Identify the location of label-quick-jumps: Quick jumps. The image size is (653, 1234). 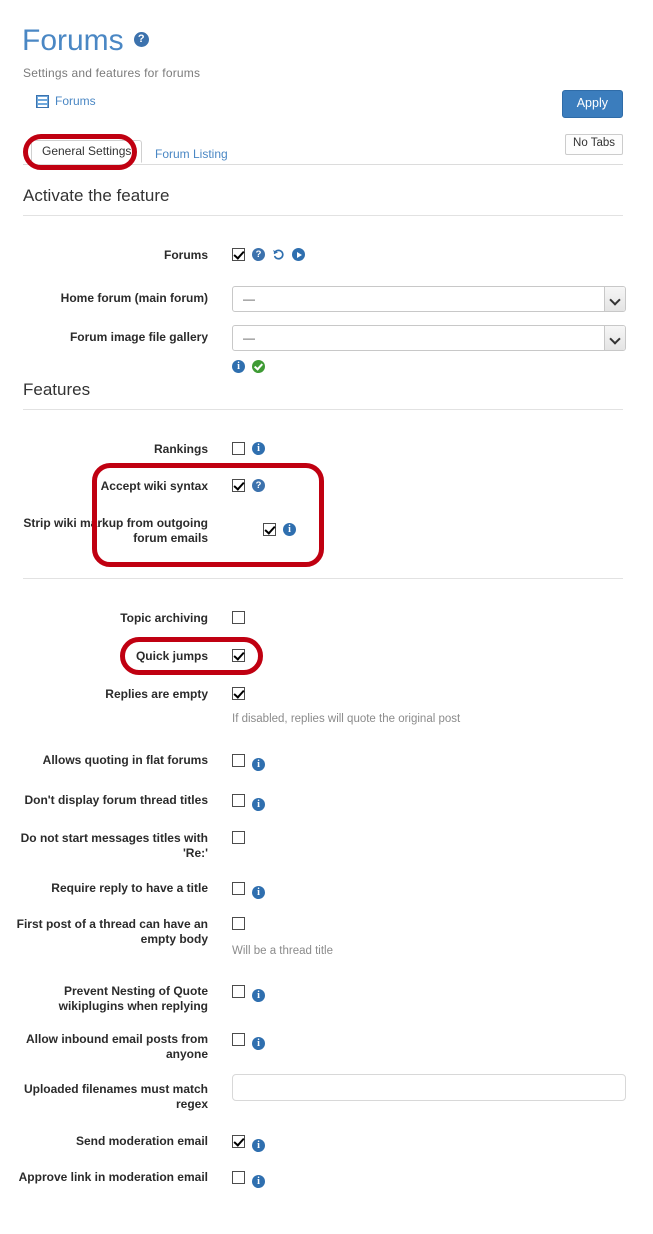
(171, 656).